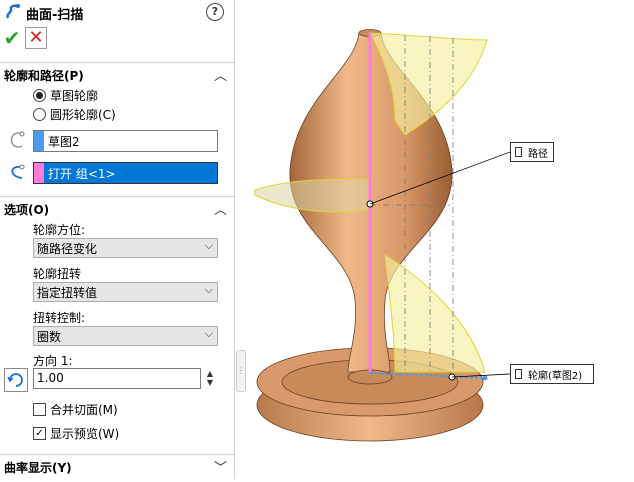 This screenshot has width=634, height=482. What do you see at coordinates (117, 12) in the screenshot?
I see `feature-title-row: 曲面-扫描 ?` at bounding box center [117, 12].